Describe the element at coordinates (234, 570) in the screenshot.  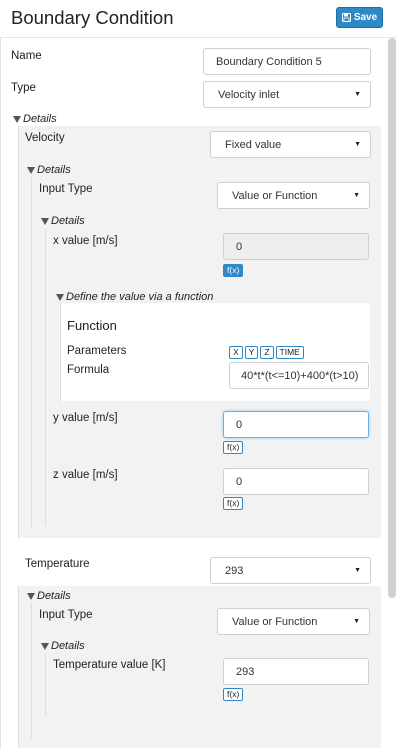
I see `temperature-select-value: 293` at that location.